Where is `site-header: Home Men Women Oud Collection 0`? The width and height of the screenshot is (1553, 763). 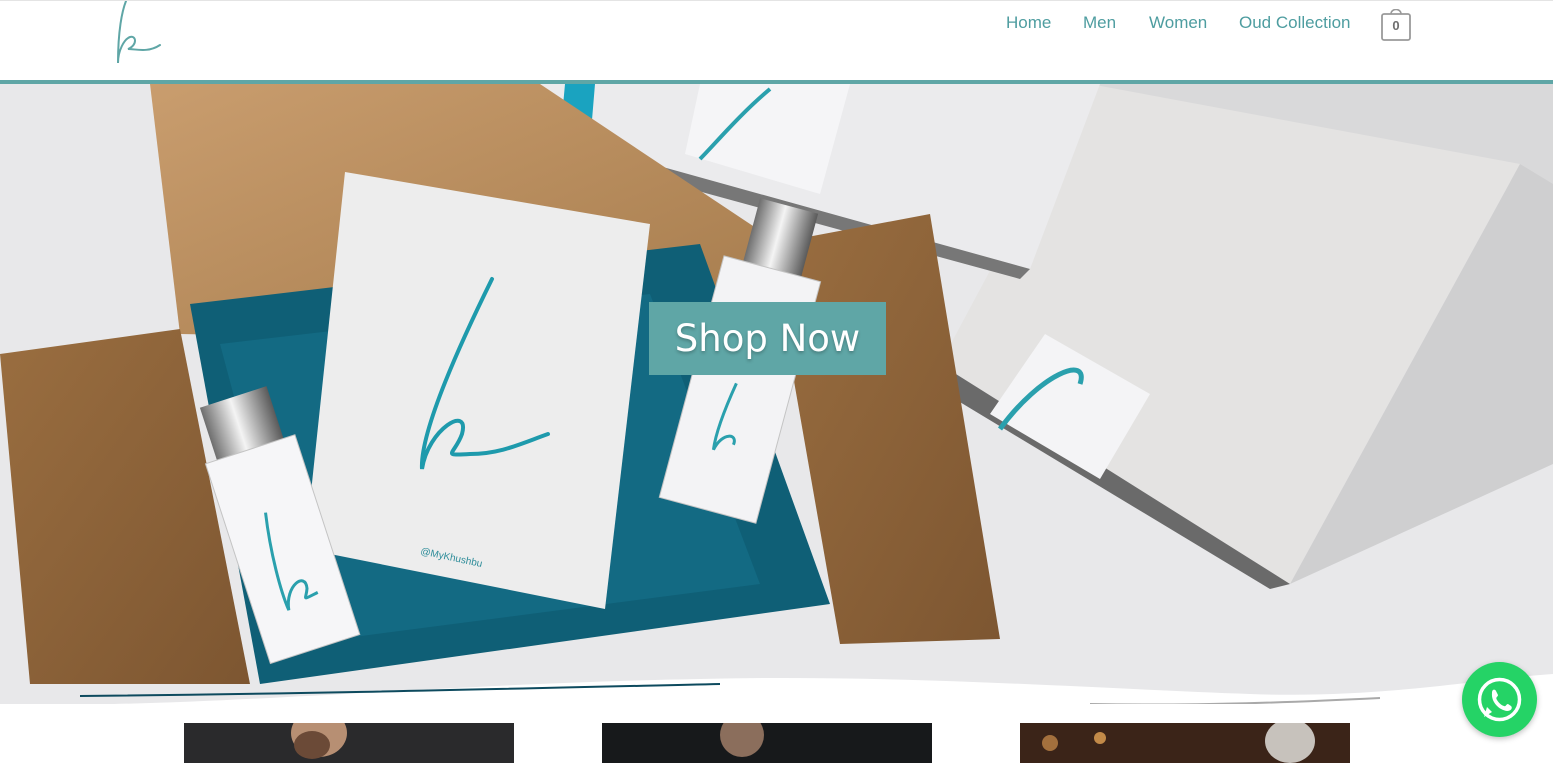 site-header: Home Men Women Oud Collection 0 is located at coordinates (776, 40).